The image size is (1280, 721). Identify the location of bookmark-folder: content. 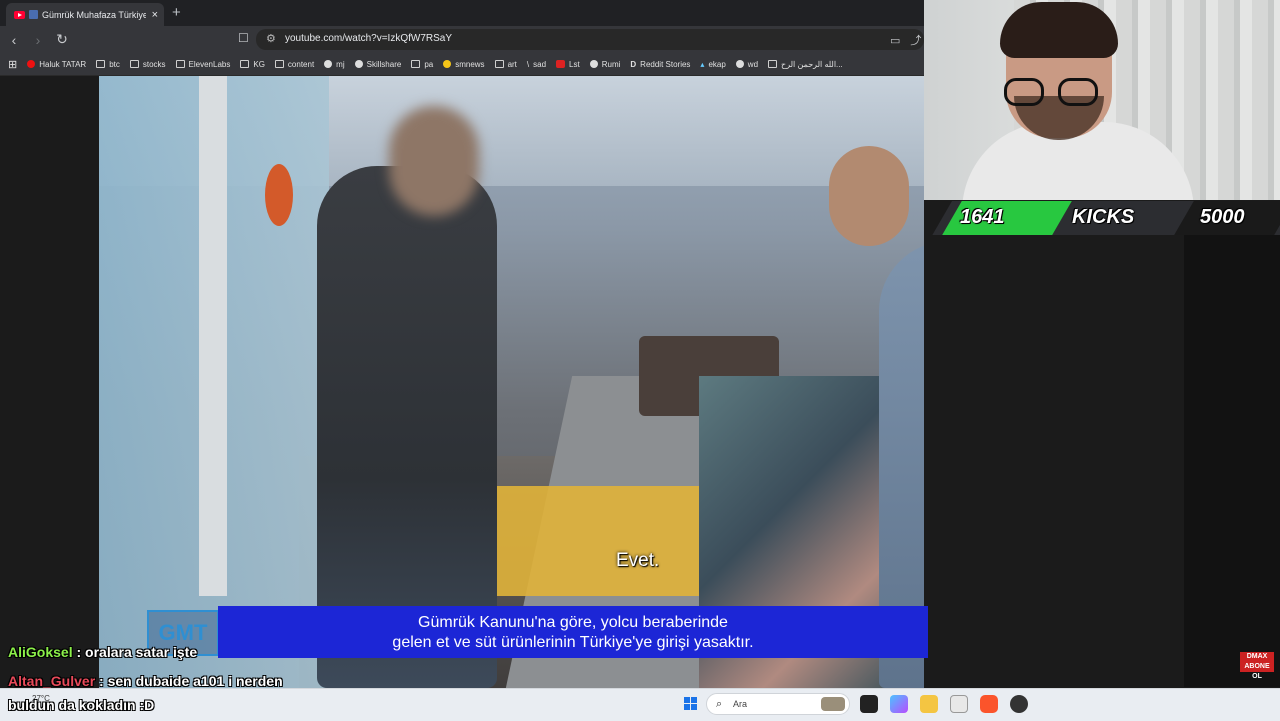
(294, 64).